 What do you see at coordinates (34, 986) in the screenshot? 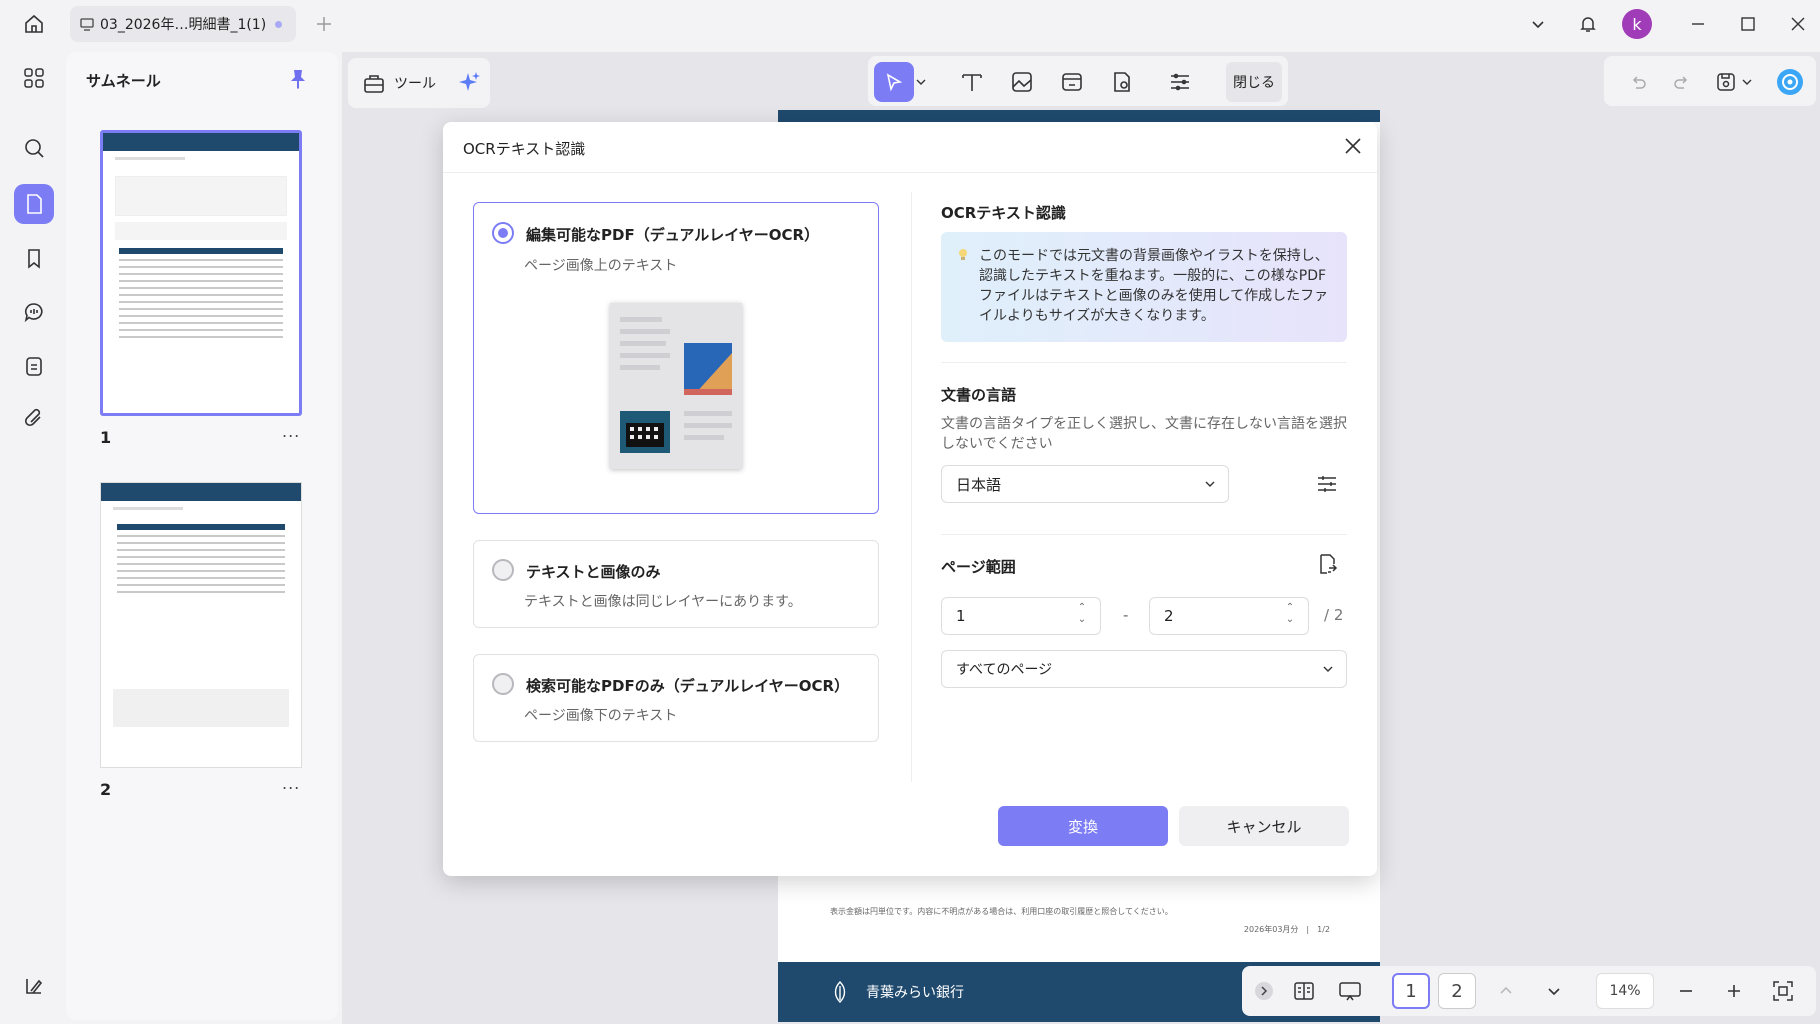
I see `sidebar-toggle-icon` at bounding box center [34, 986].